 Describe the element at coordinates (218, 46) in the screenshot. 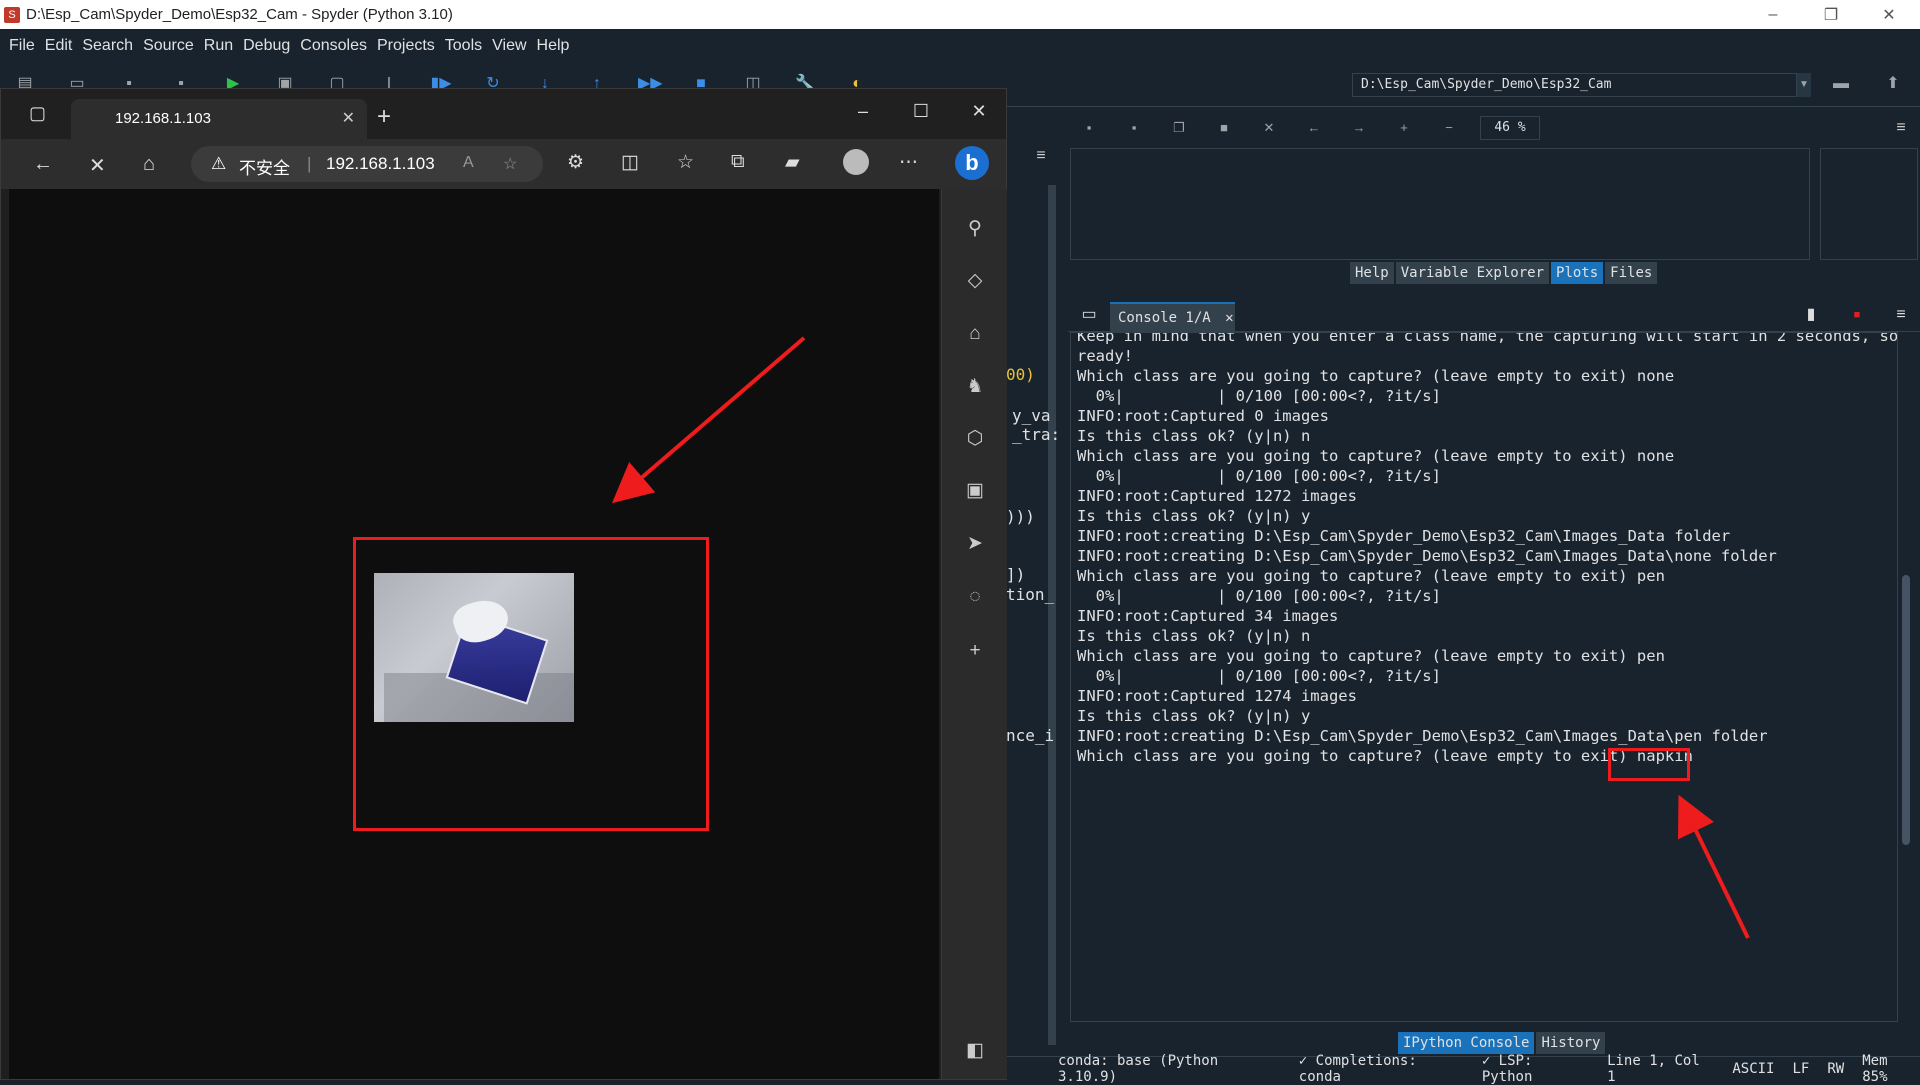

I see `menu-run: Run` at that location.